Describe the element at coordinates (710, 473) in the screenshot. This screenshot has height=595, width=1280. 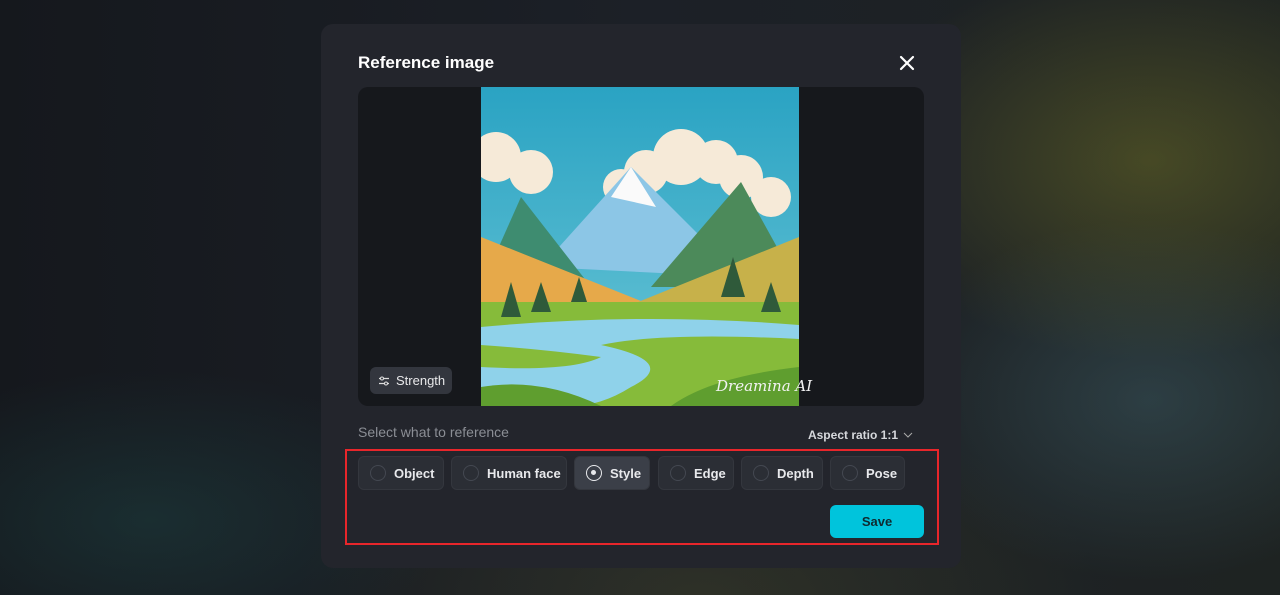
I see `option-label: Edge` at that location.